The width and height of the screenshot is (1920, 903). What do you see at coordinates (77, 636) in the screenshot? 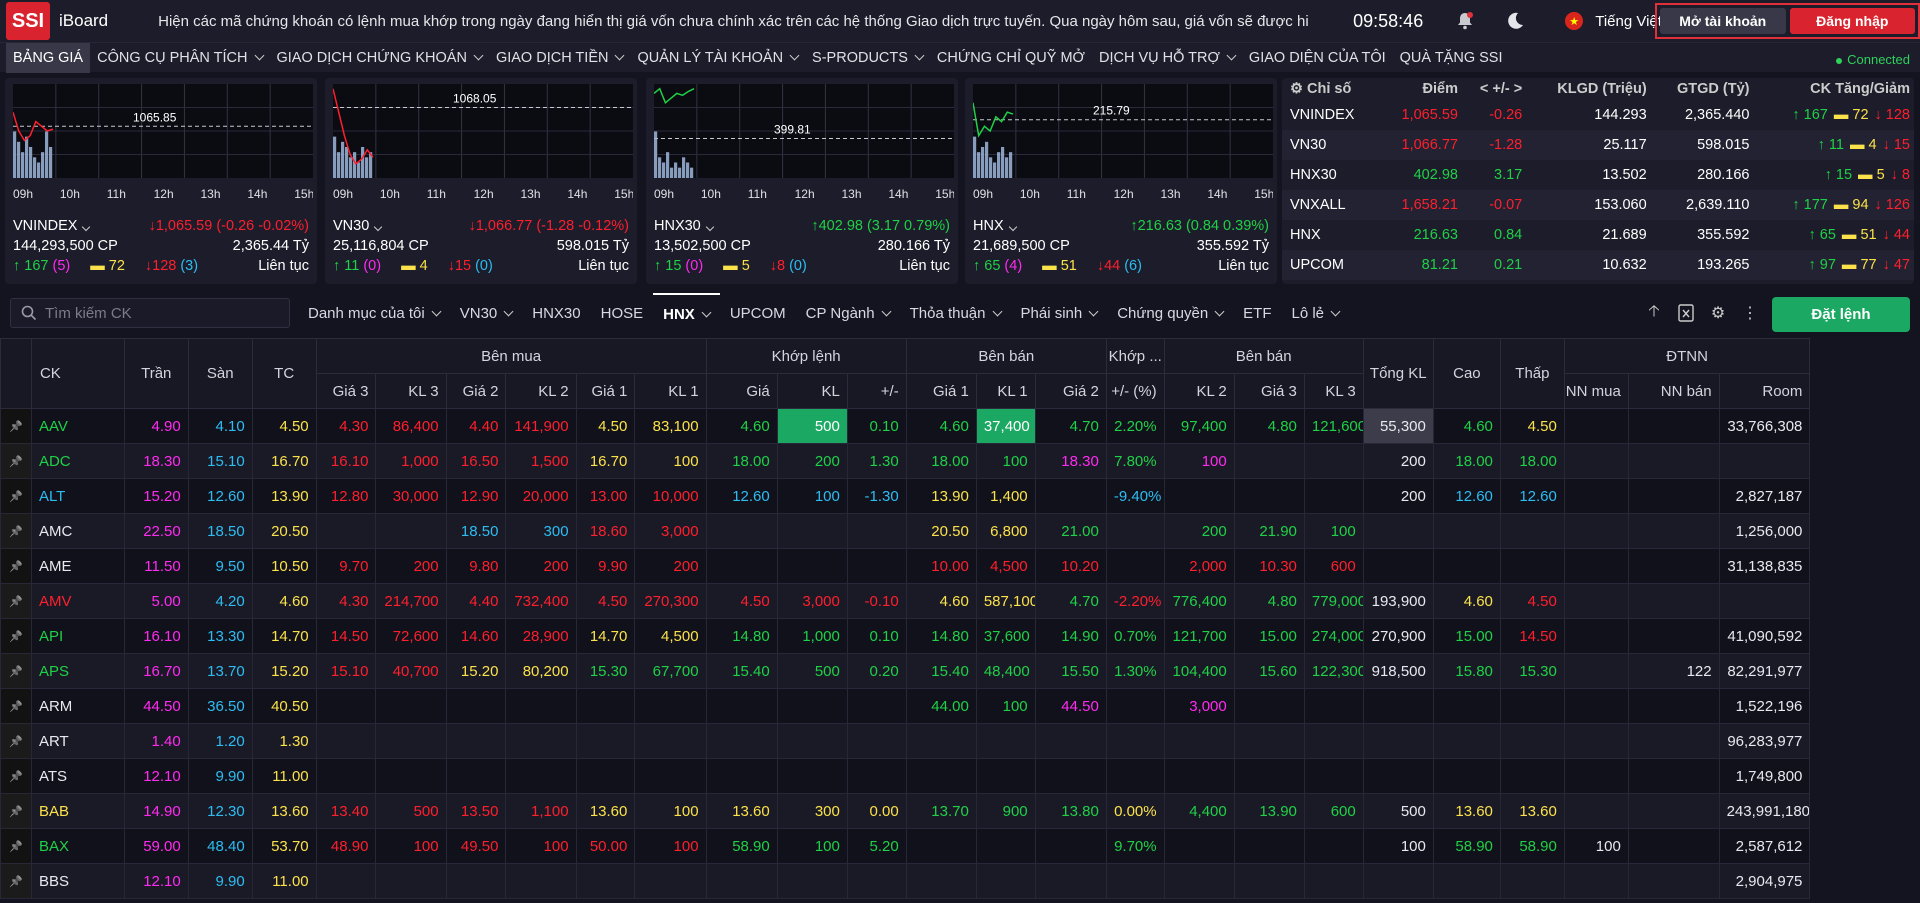
I see `stock-symbol: API` at bounding box center [77, 636].